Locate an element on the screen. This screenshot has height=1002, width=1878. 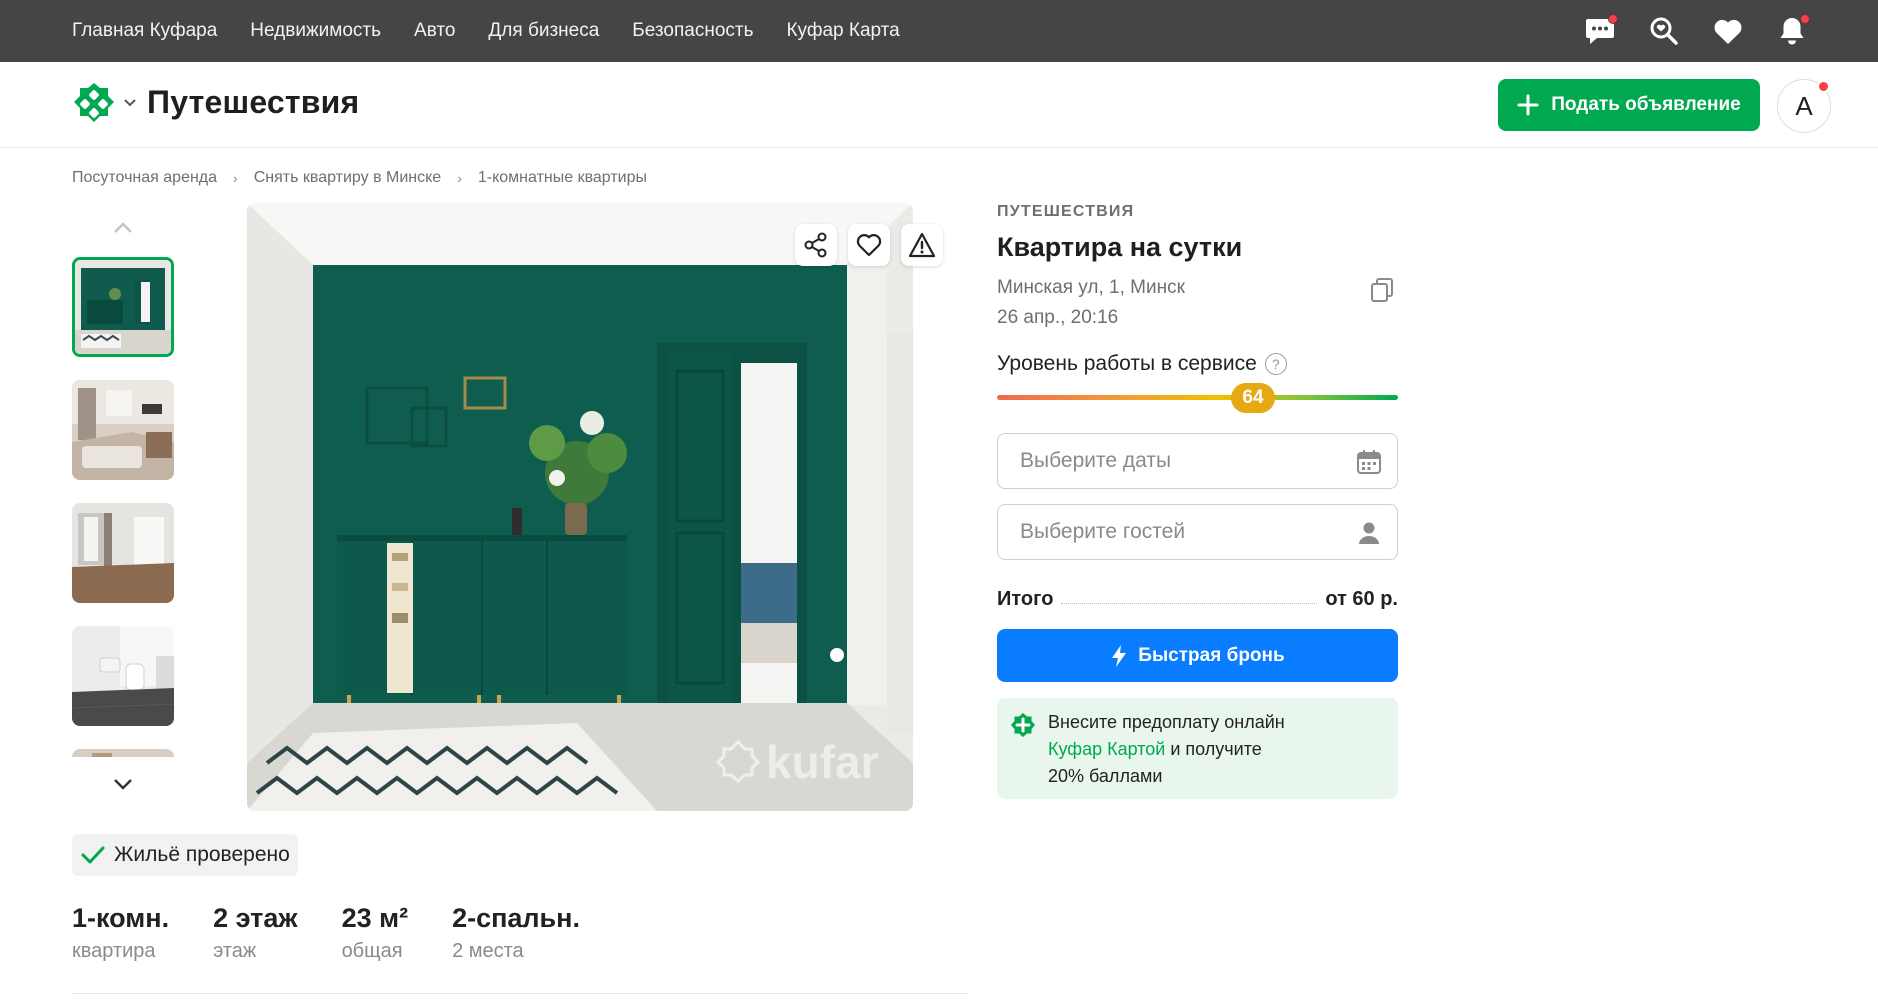
listing-title: Квартира на сутки is located at coordinates (1120, 247).